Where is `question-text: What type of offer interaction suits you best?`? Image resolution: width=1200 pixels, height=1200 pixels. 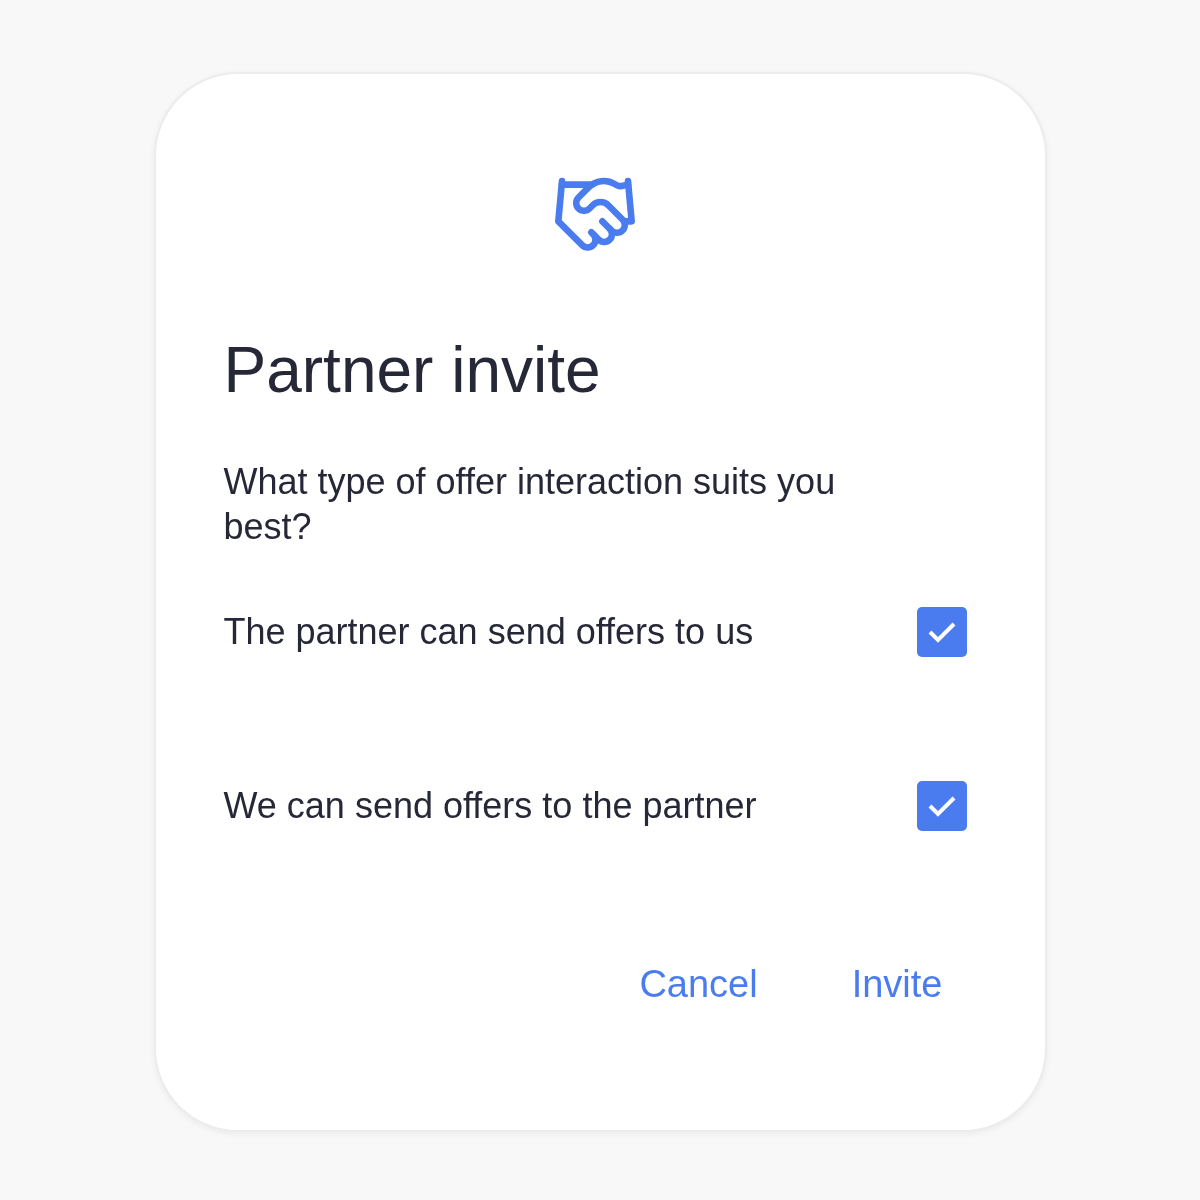
question-text: What type of offer interaction suits you best? is located at coordinates (530, 504).